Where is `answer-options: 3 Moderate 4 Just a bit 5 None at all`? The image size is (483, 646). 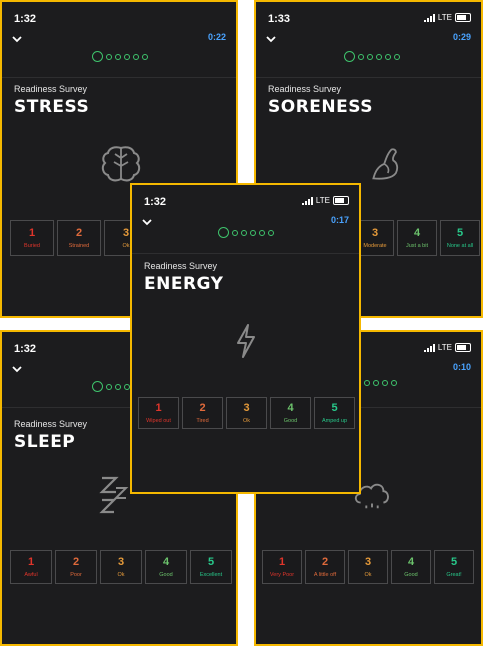
answer-options: 3 Moderate 4 Just a bit 5 None at all is located at coordinates (418, 238).